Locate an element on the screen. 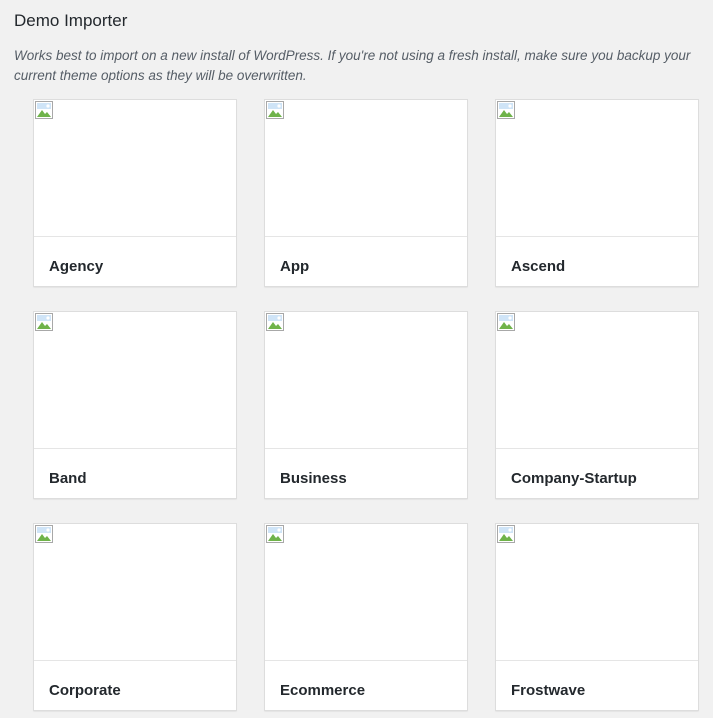 Image resolution: width=713 pixels, height=718 pixels. demo-name-bar: Ascend is located at coordinates (597, 261).